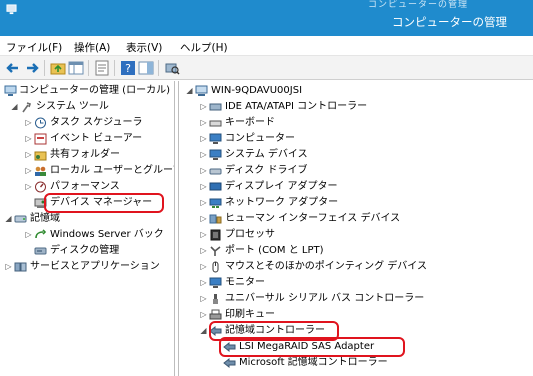 The image size is (533, 376). What do you see at coordinates (107, 234) in the screenshot?
I see `tree-item-label: Windows Server バック` at bounding box center [107, 234].